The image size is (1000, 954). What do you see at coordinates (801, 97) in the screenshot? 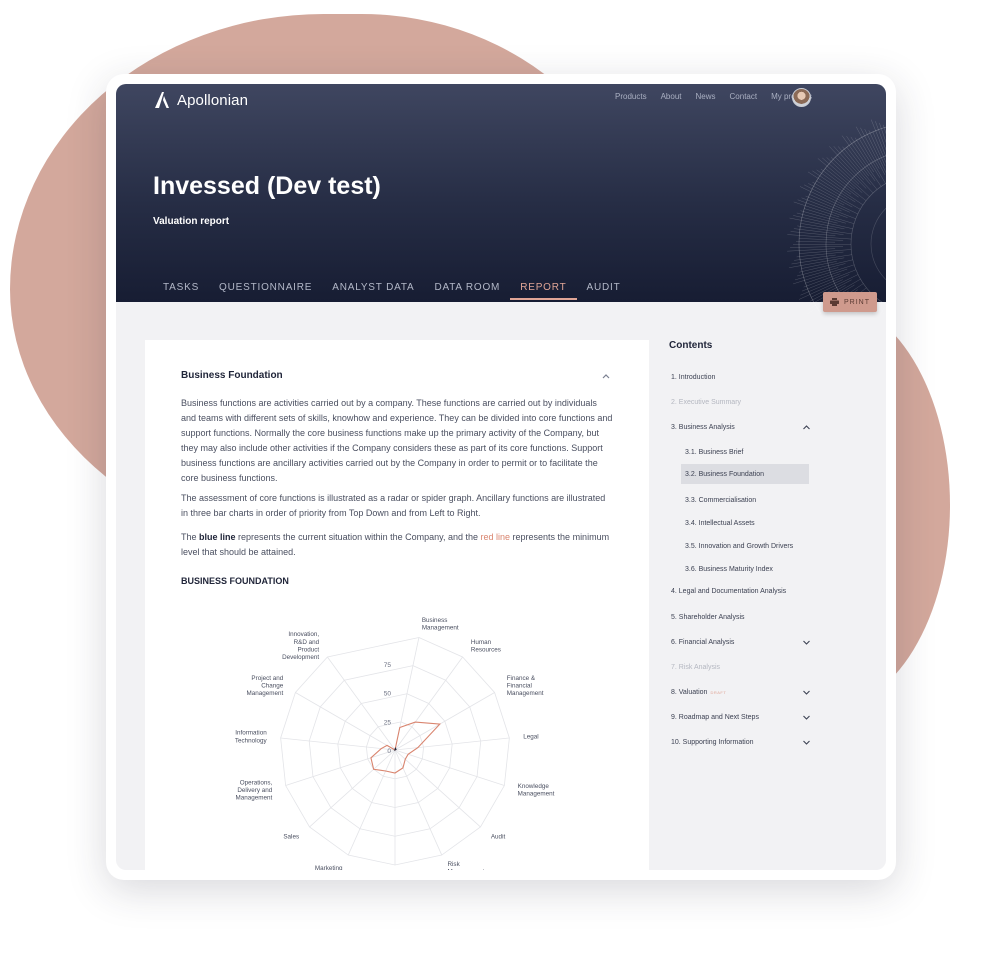
I see `avatar` at bounding box center [801, 97].